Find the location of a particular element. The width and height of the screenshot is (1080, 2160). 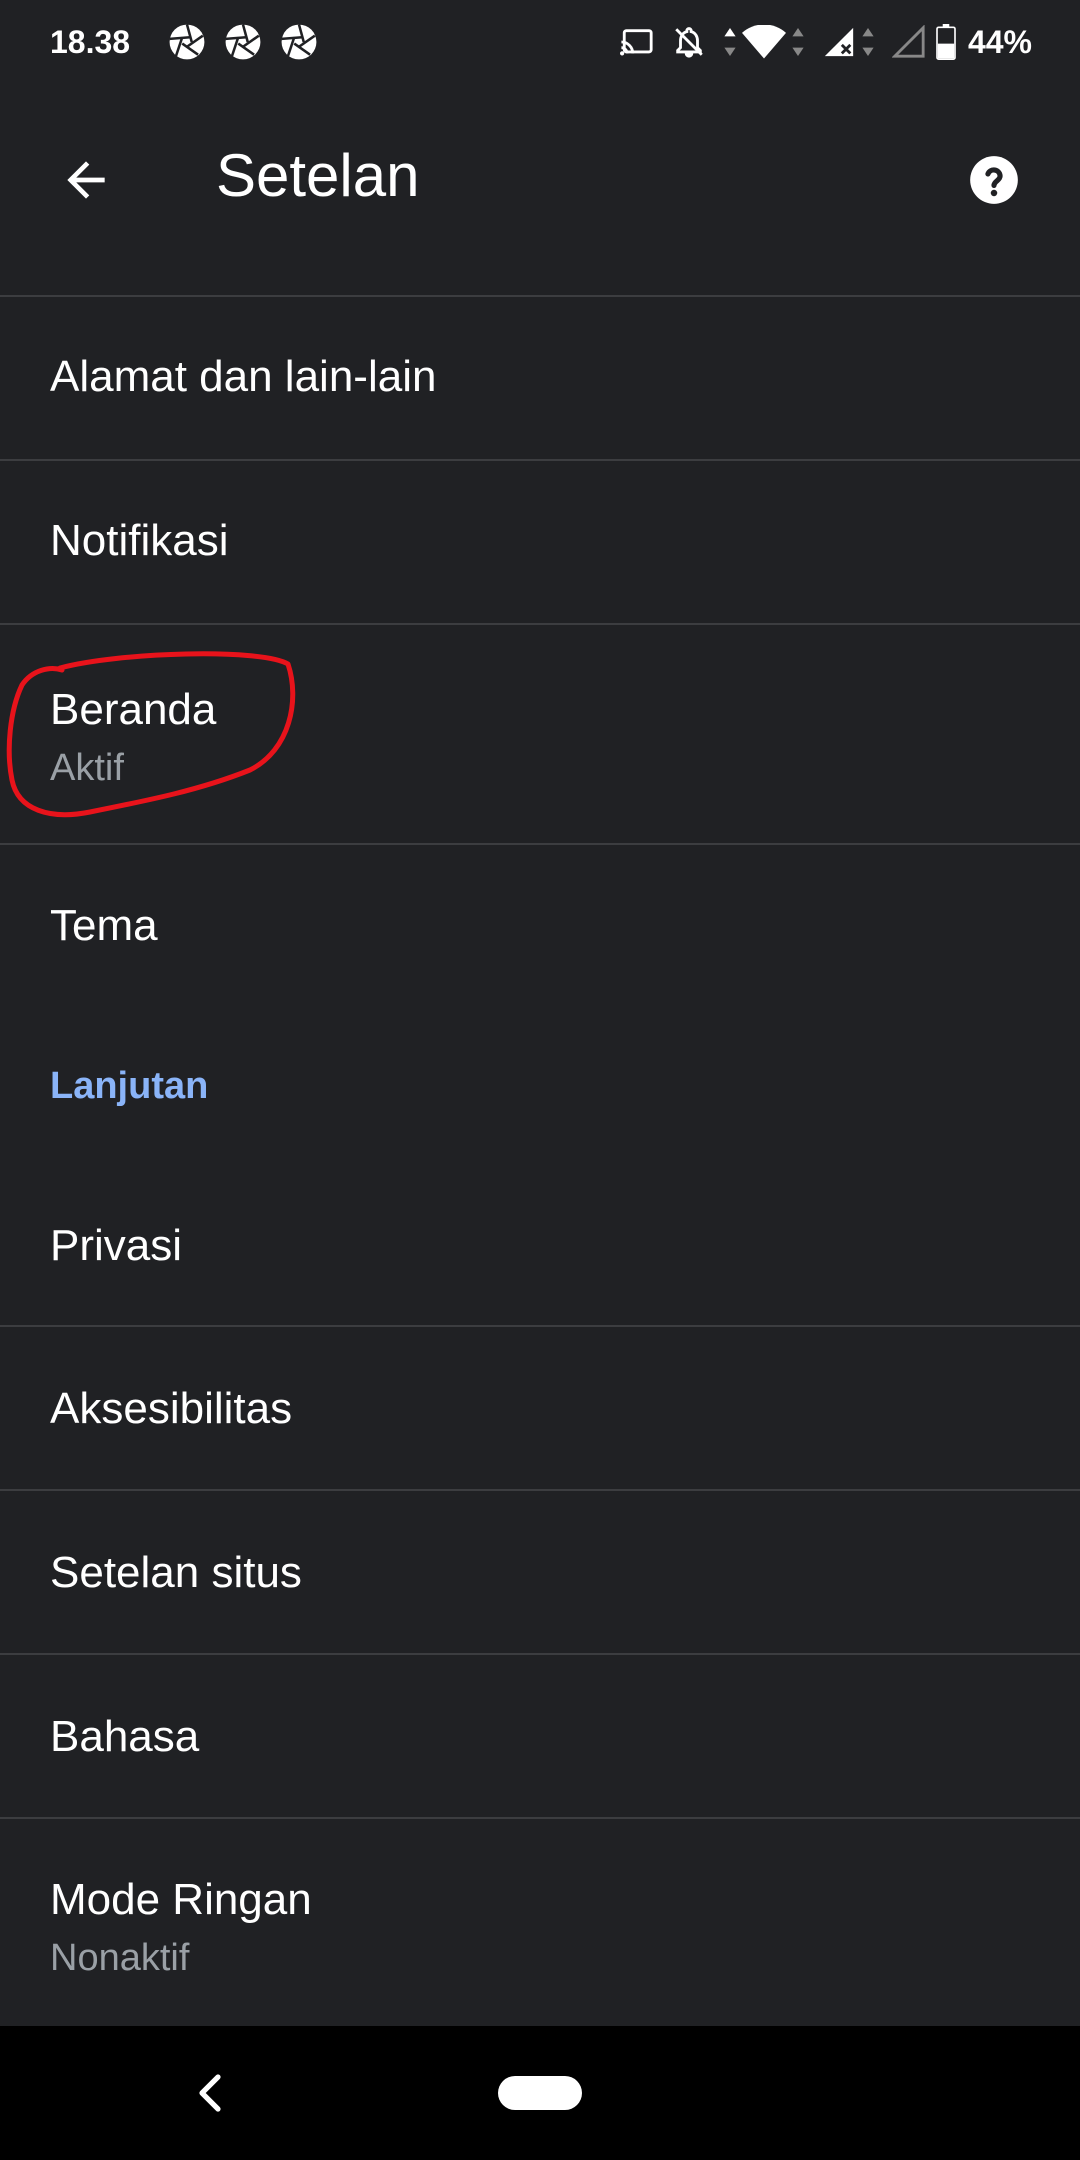

settings-item-title: Bahasa is located at coordinates (125, 1736).